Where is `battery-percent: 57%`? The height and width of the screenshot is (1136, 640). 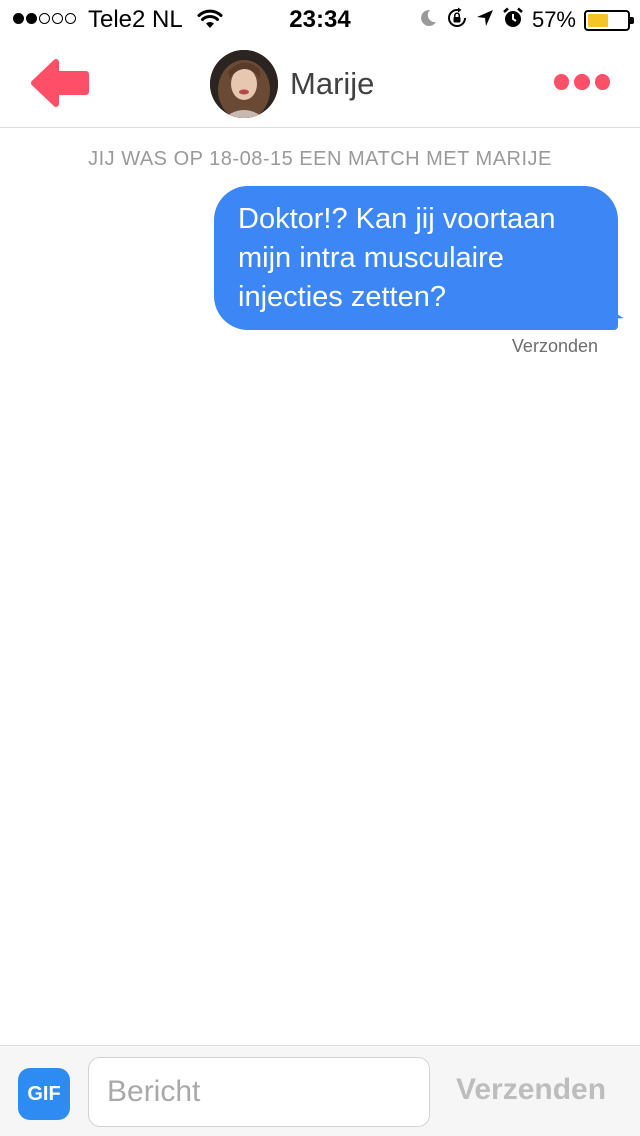 battery-percent: 57% is located at coordinates (553, 19).